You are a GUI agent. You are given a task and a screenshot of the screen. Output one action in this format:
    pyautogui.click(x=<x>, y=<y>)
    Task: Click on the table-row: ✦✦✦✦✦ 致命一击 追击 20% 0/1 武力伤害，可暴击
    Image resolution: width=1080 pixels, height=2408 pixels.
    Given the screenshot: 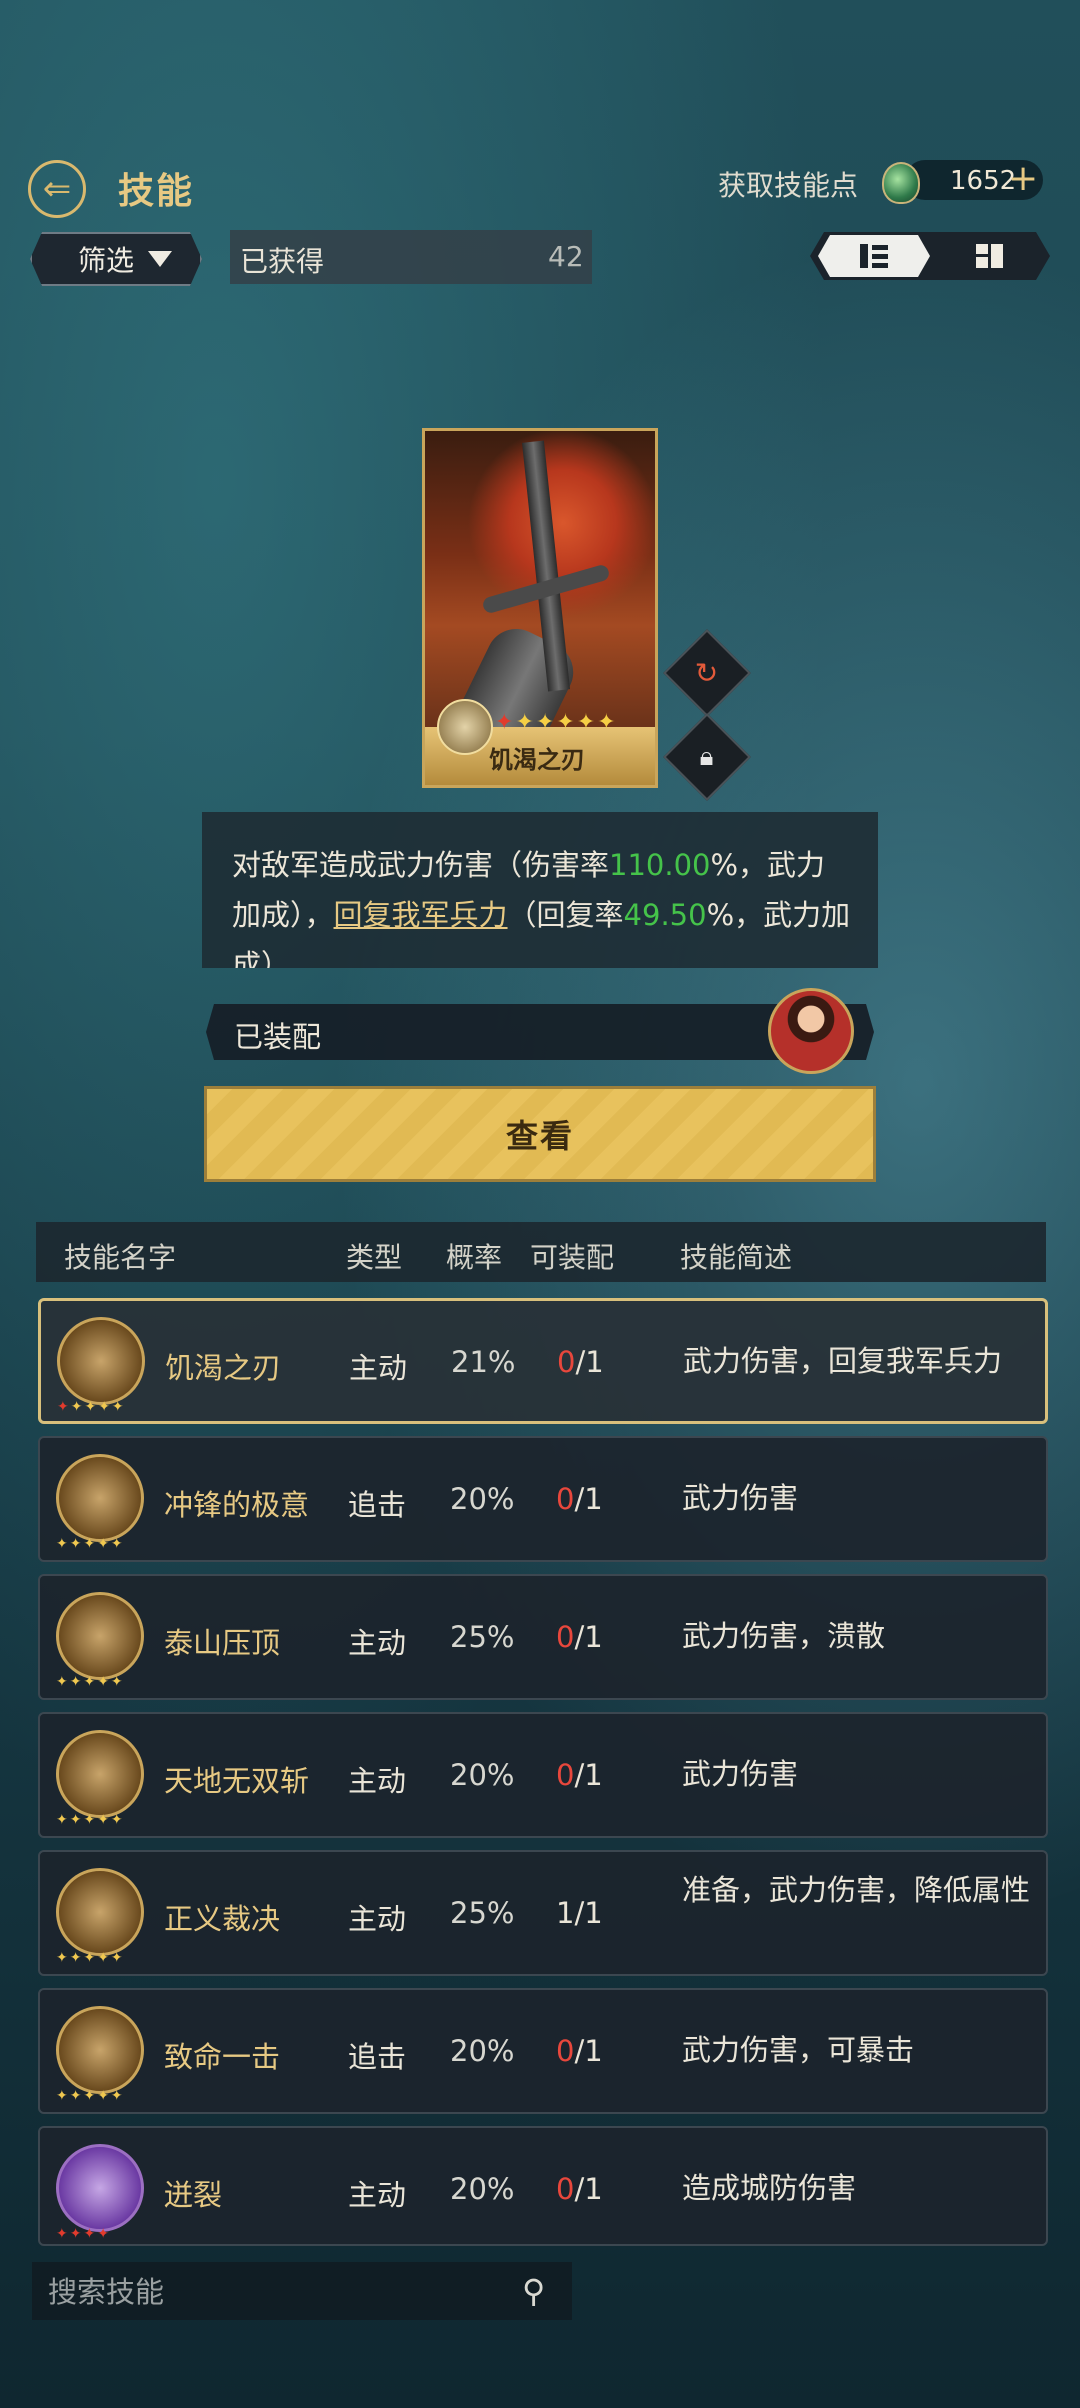 What is the action you would take?
    pyautogui.click(x=543, y=2051)
    